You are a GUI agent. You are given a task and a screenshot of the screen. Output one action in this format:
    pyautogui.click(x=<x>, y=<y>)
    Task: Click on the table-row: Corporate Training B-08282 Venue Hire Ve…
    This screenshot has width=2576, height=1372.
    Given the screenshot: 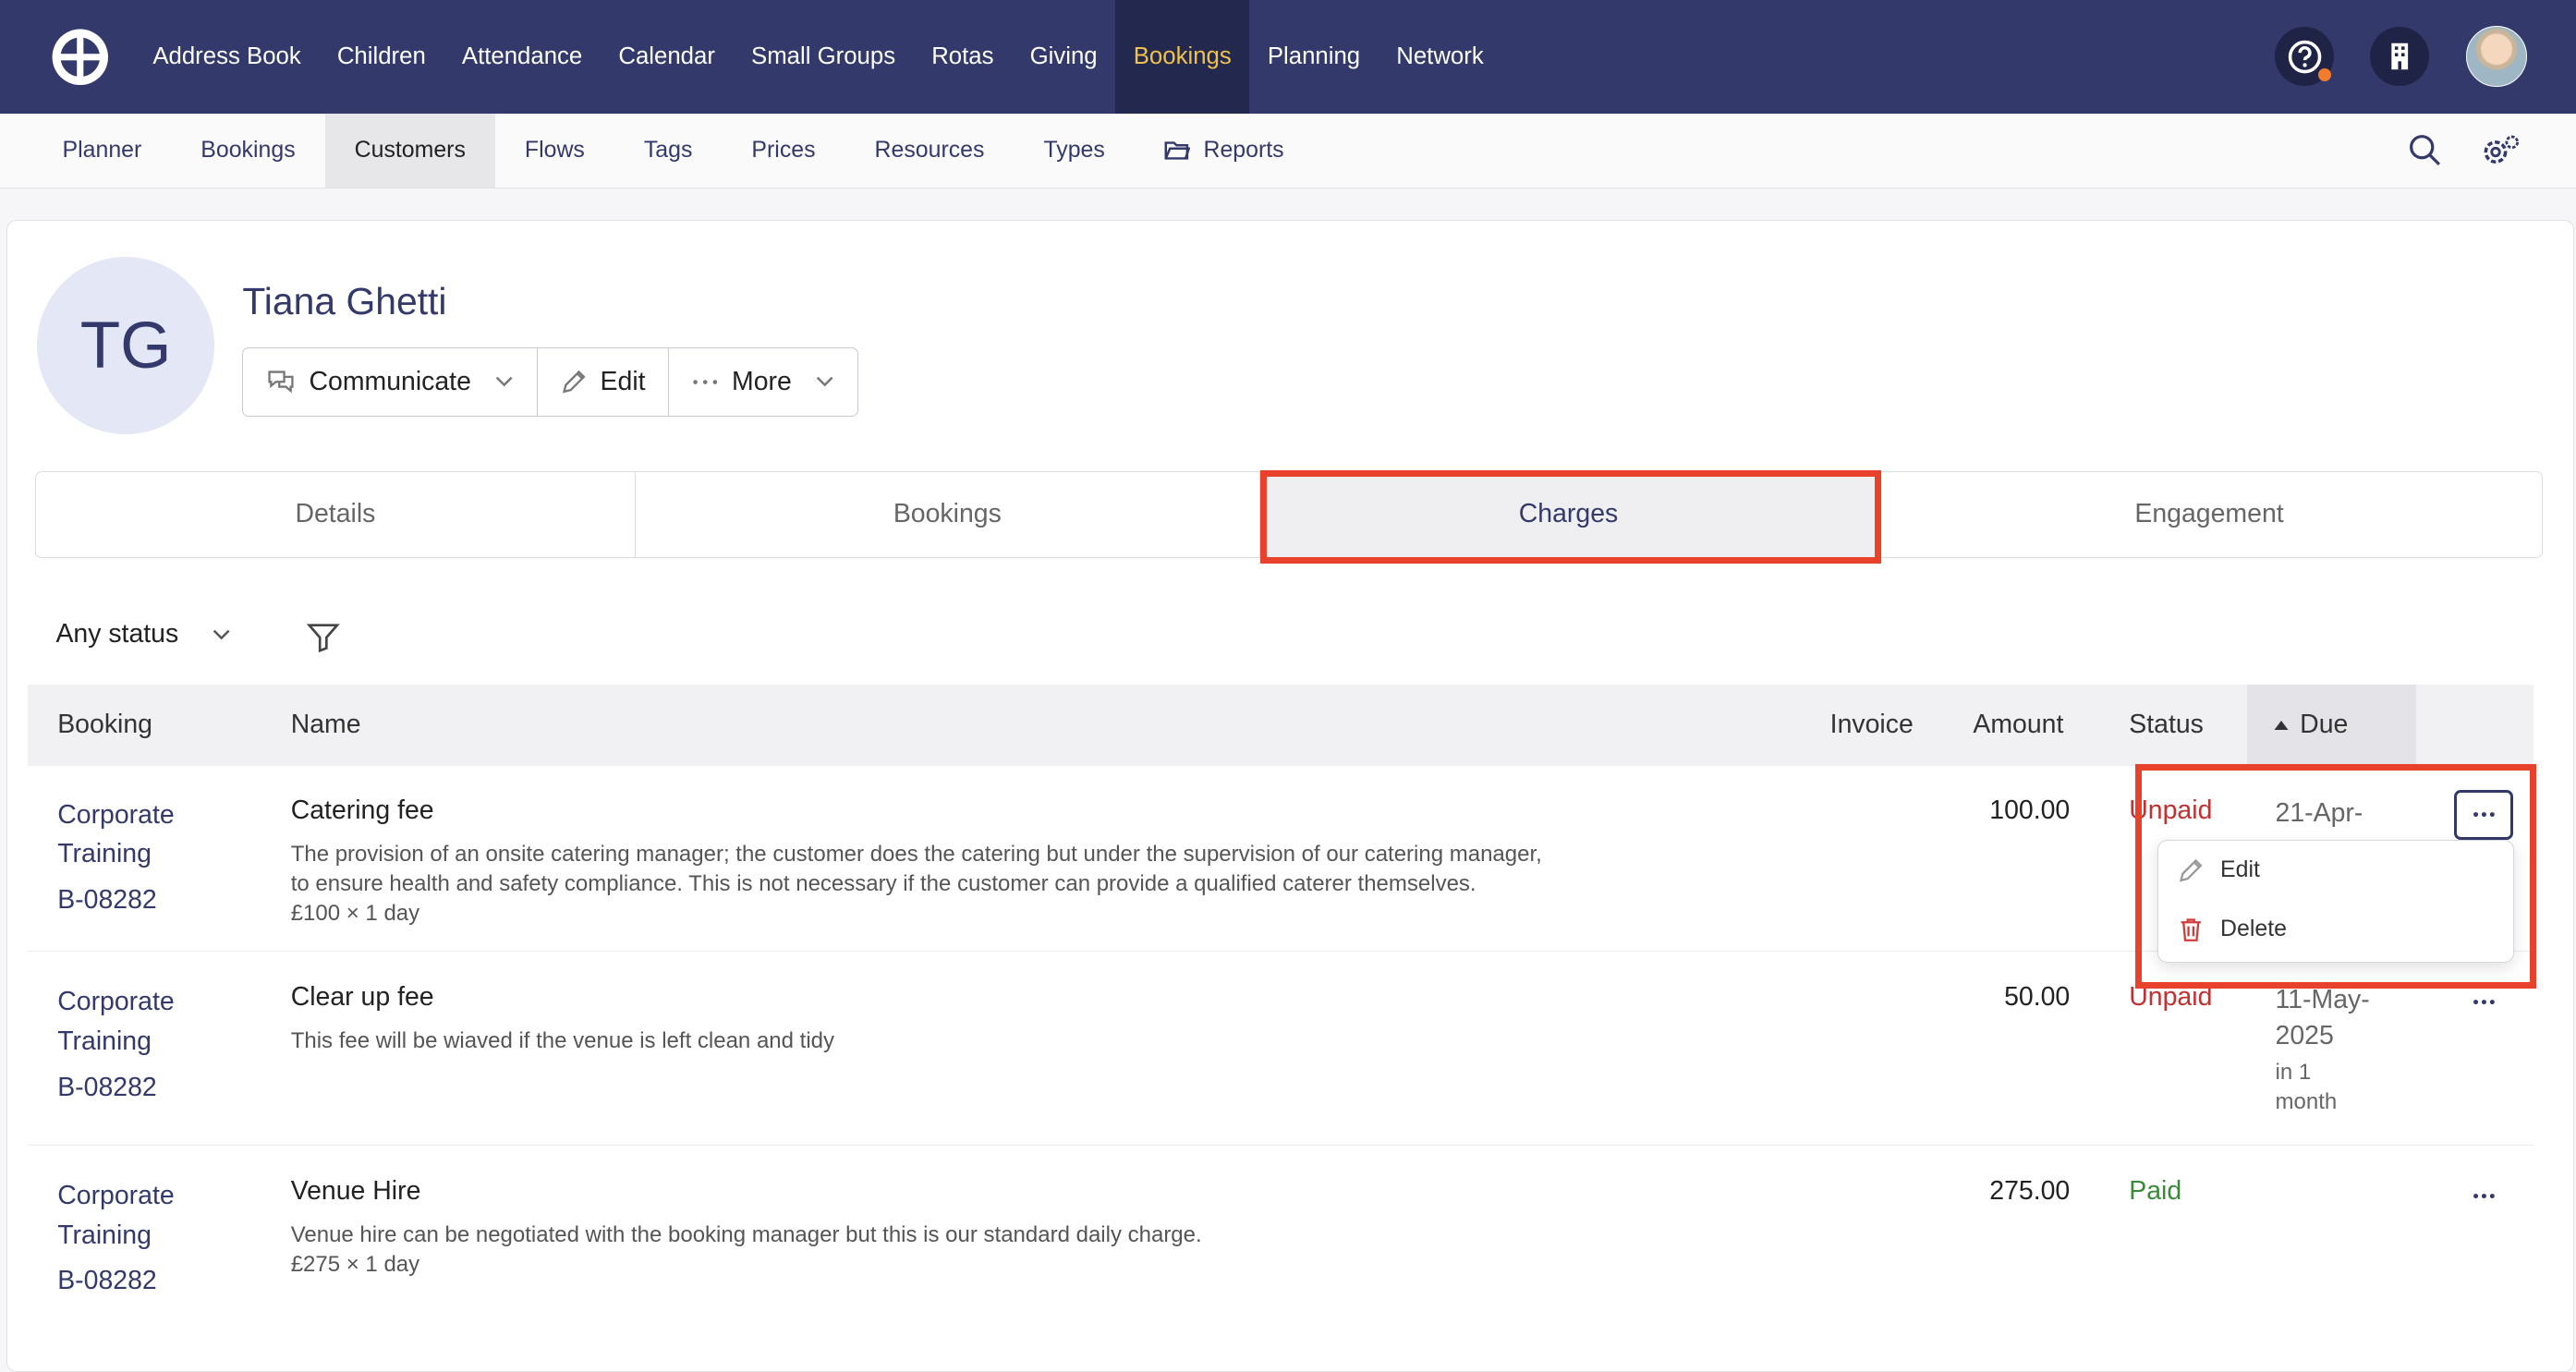 What is the action you would take?
    pyautogui.click(x=1280, y=1229)
    